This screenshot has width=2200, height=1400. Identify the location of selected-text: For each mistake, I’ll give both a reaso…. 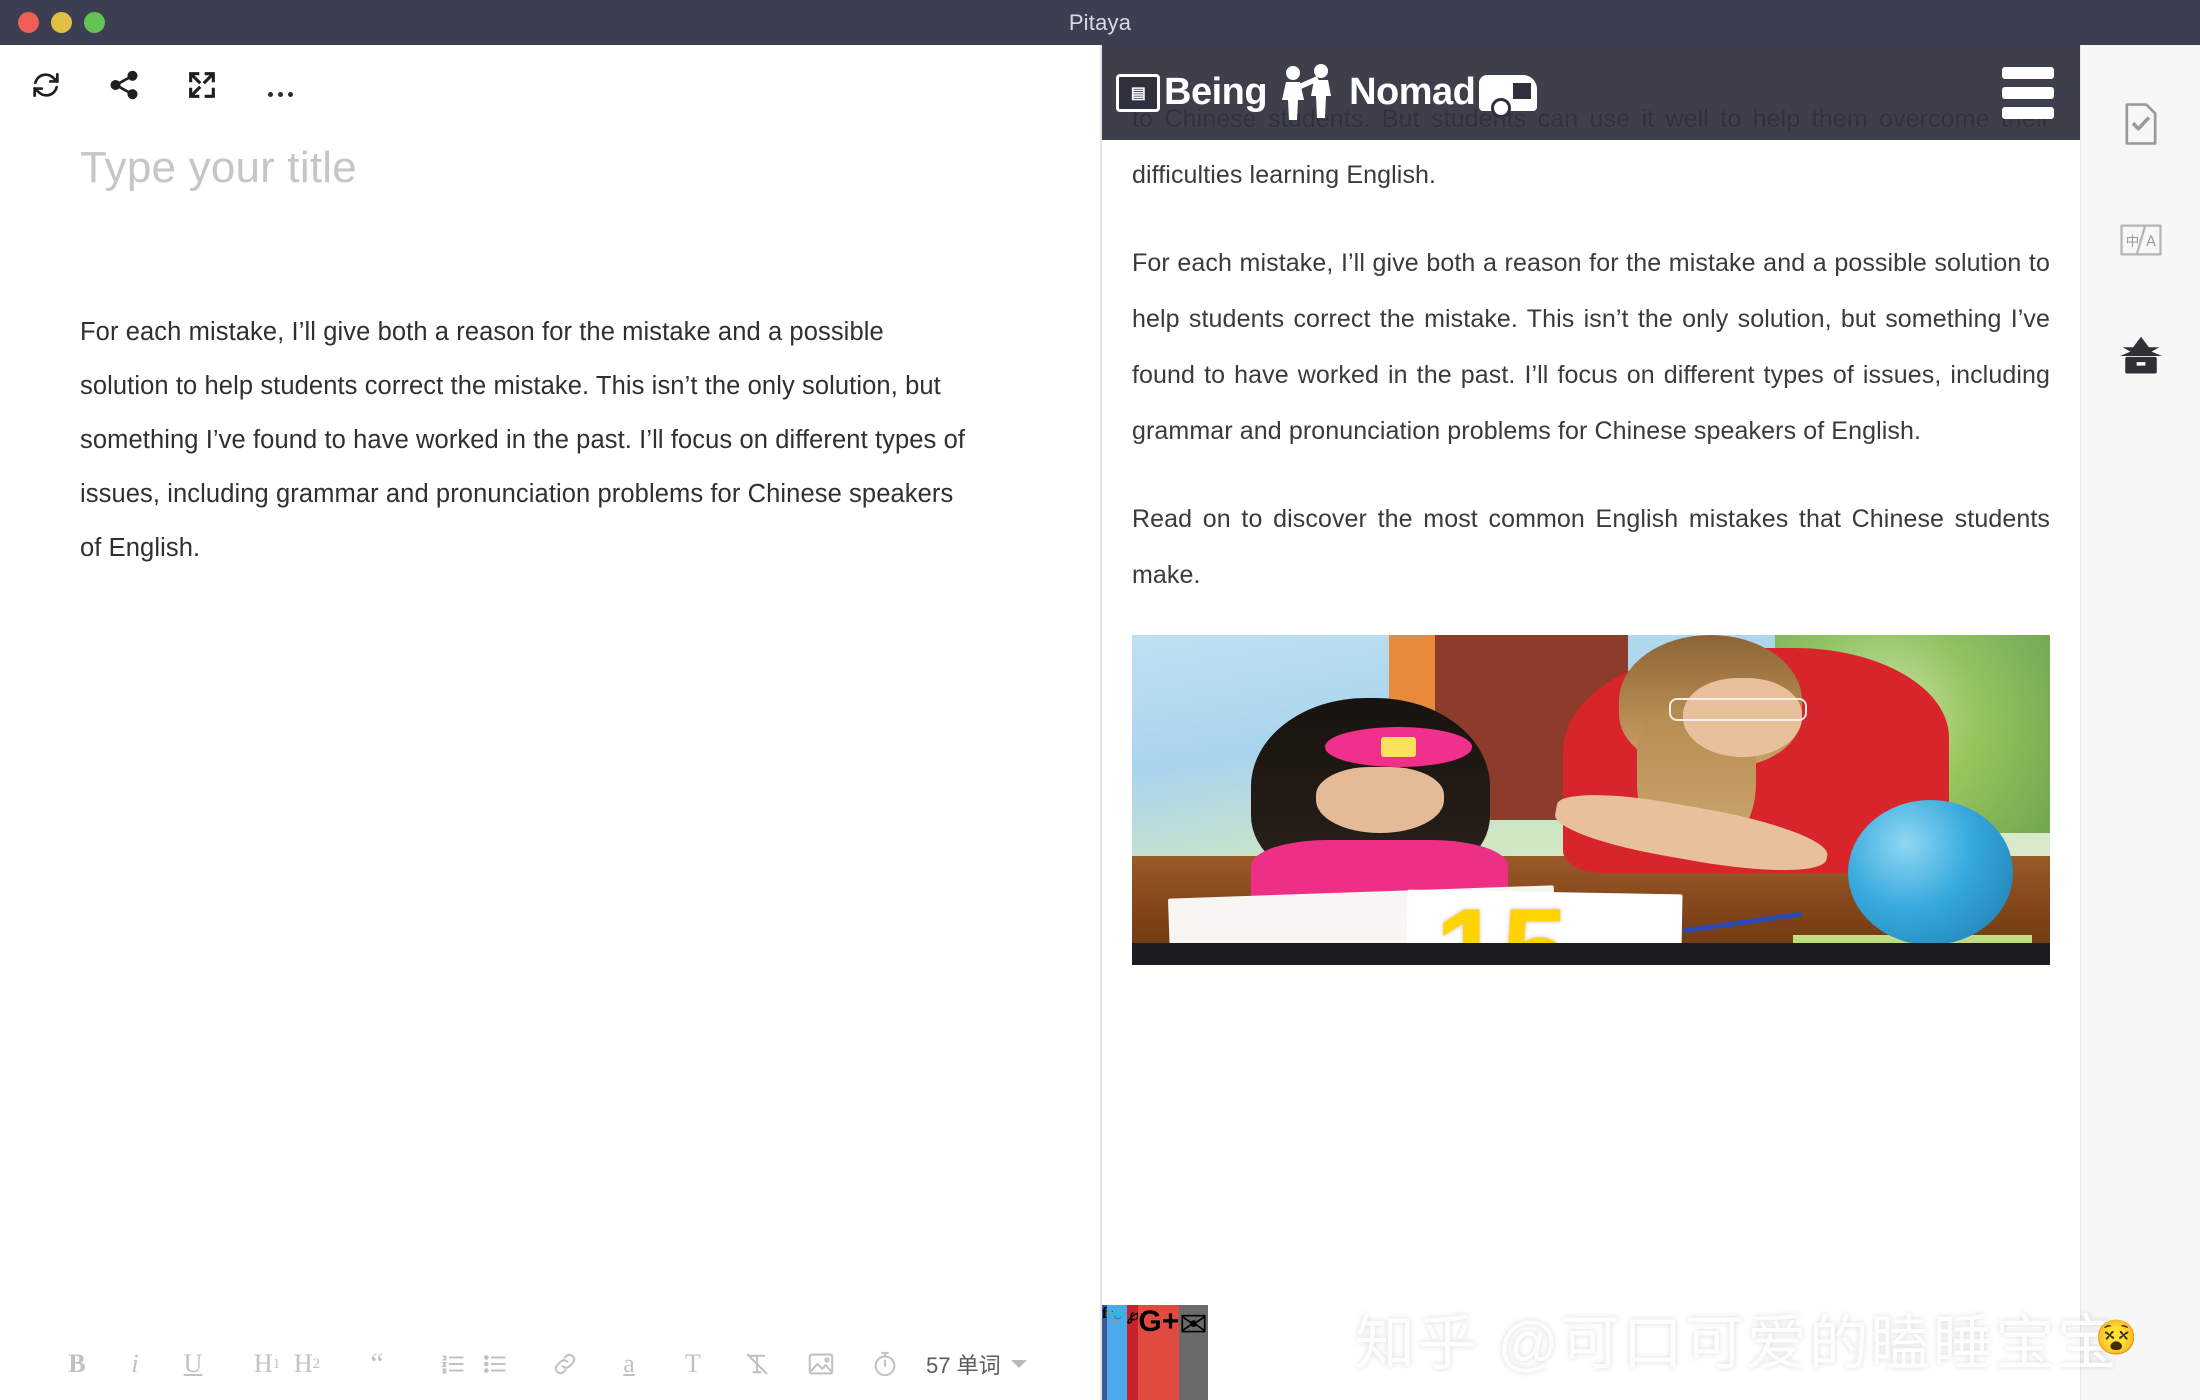
(1591, 347).